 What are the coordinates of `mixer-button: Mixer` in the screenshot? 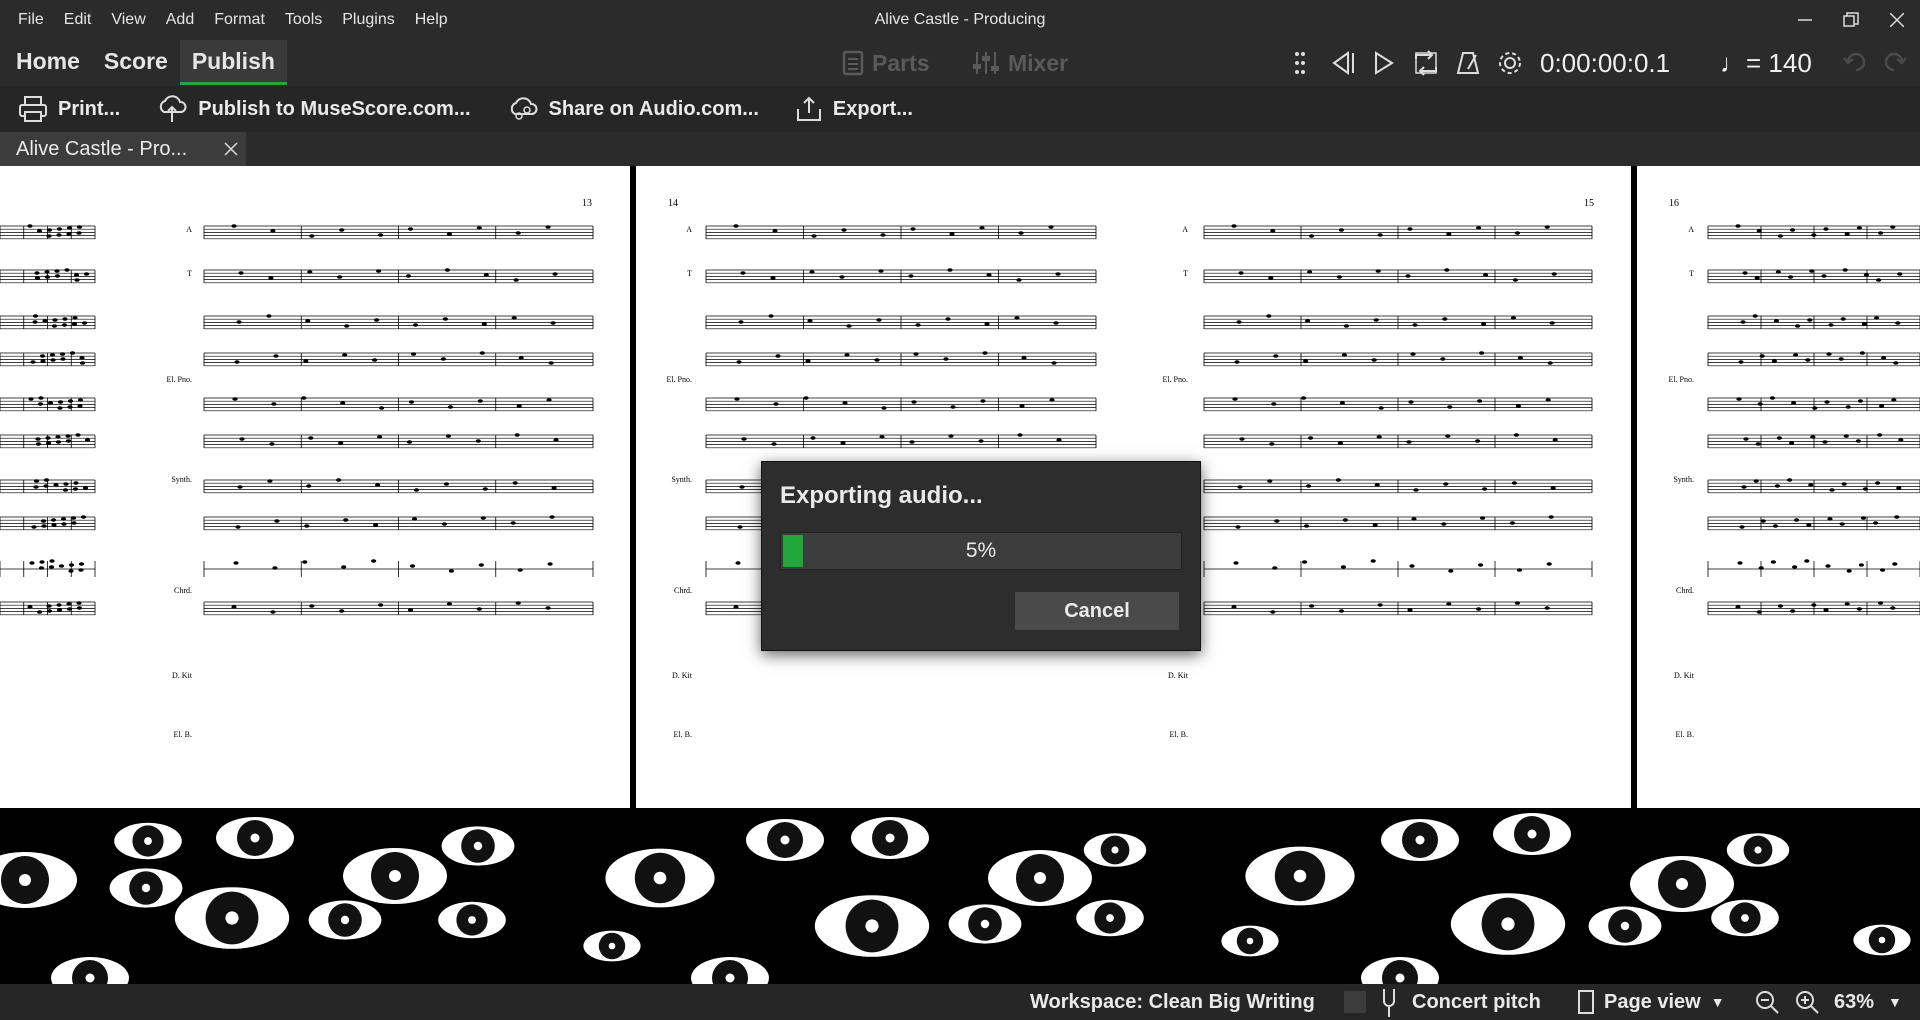 It's located at (1020, 63).